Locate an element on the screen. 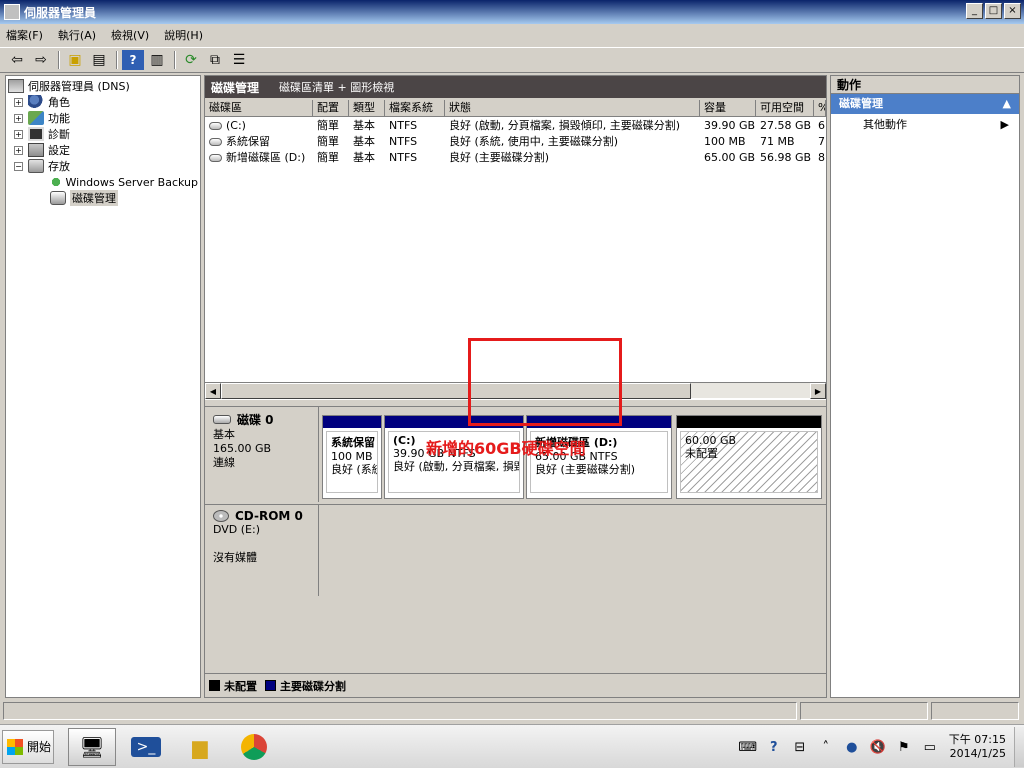 The width and height of the screenshot is (1024, 768). taskbar-server-manager: 🖥 is located at coordinates (92, 746).